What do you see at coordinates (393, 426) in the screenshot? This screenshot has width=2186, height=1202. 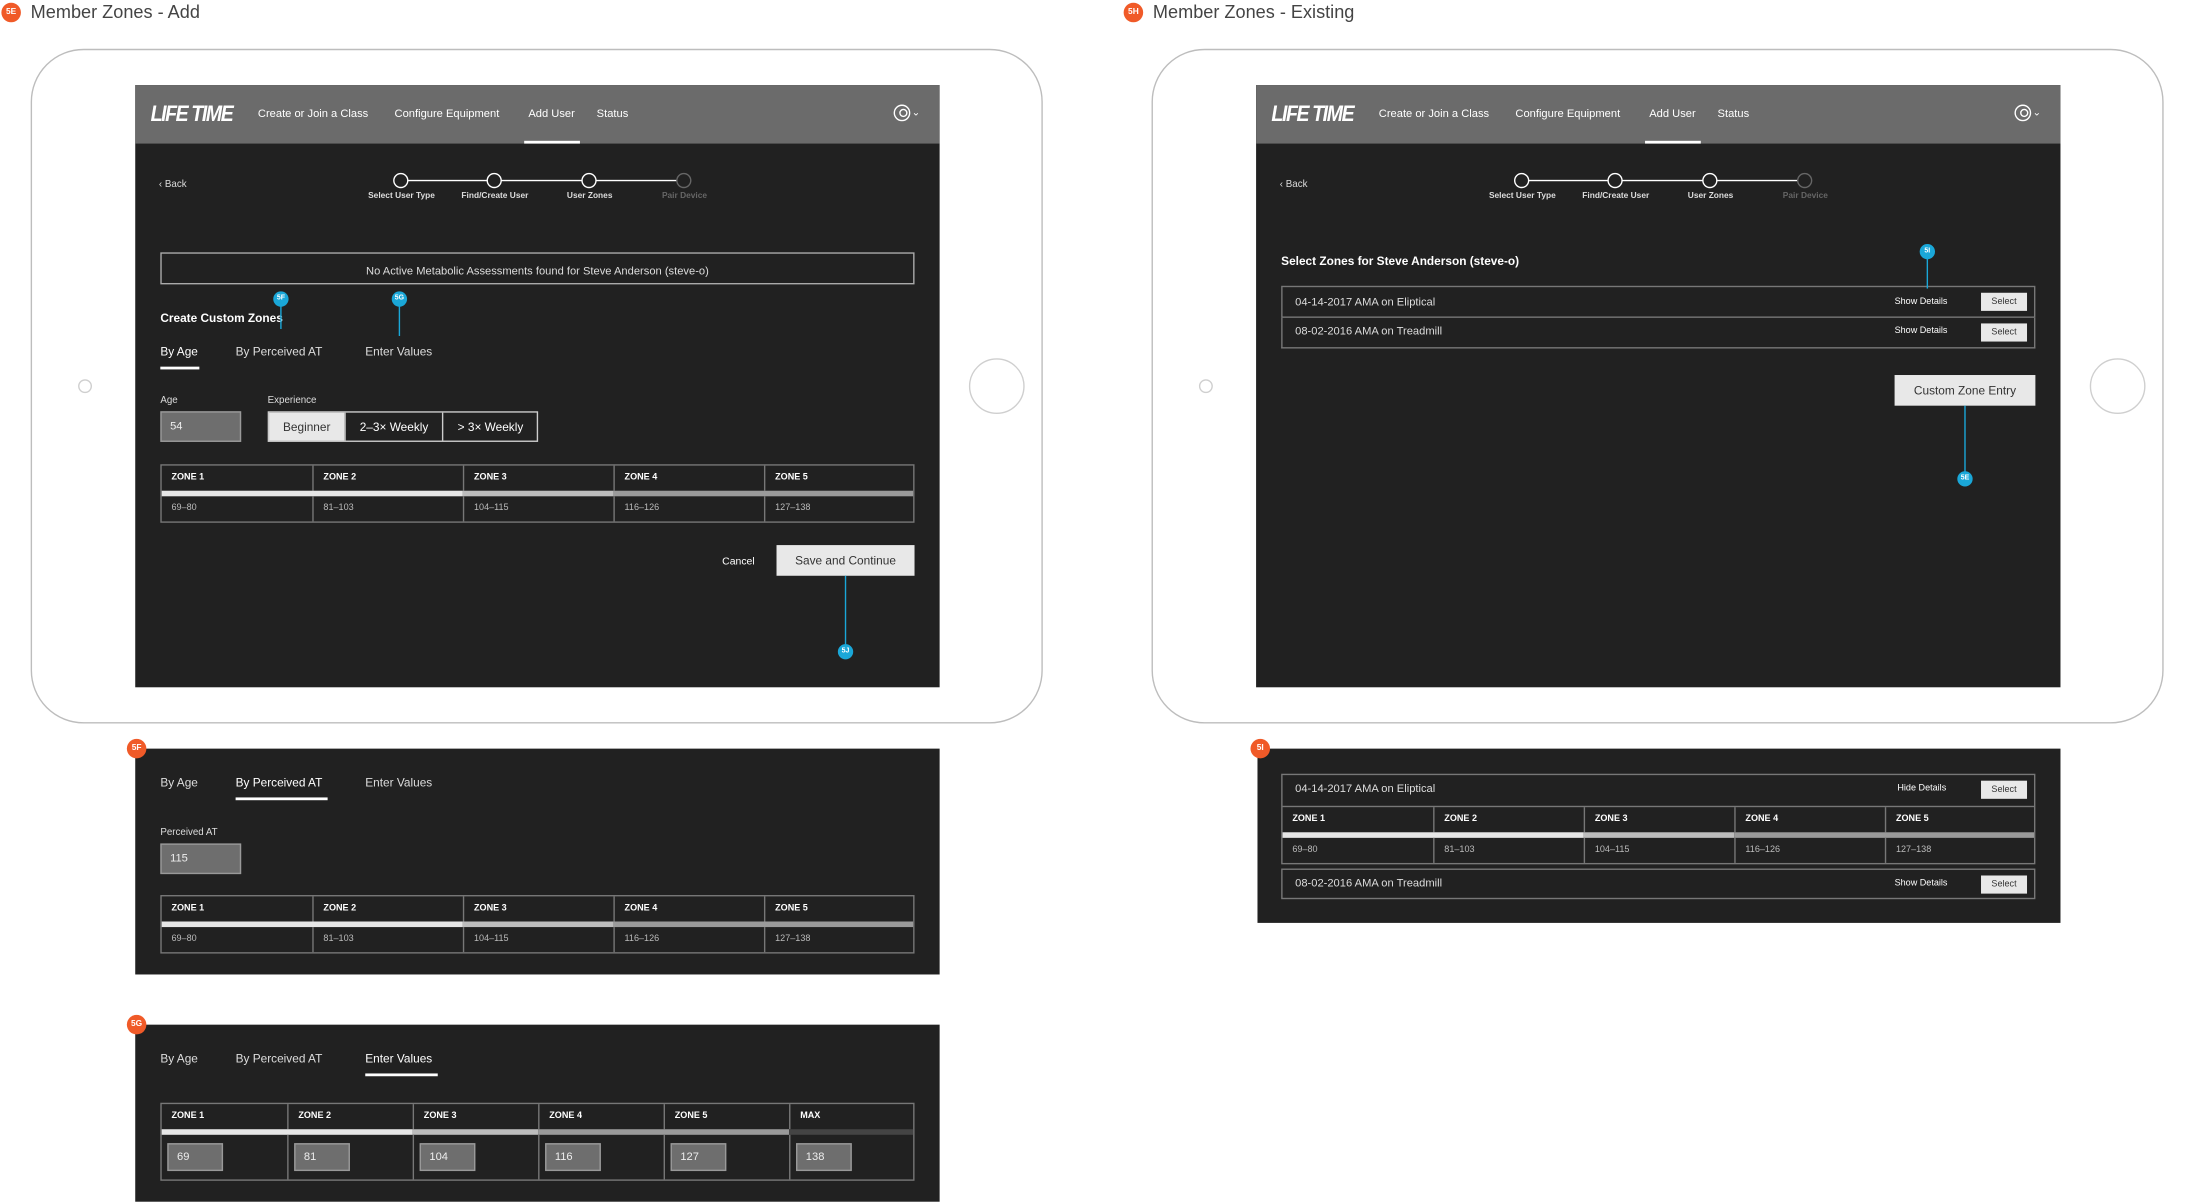 I see `experience-option-2-3-weekly: 2–3× Weekly` at bounding box center [393, 426].